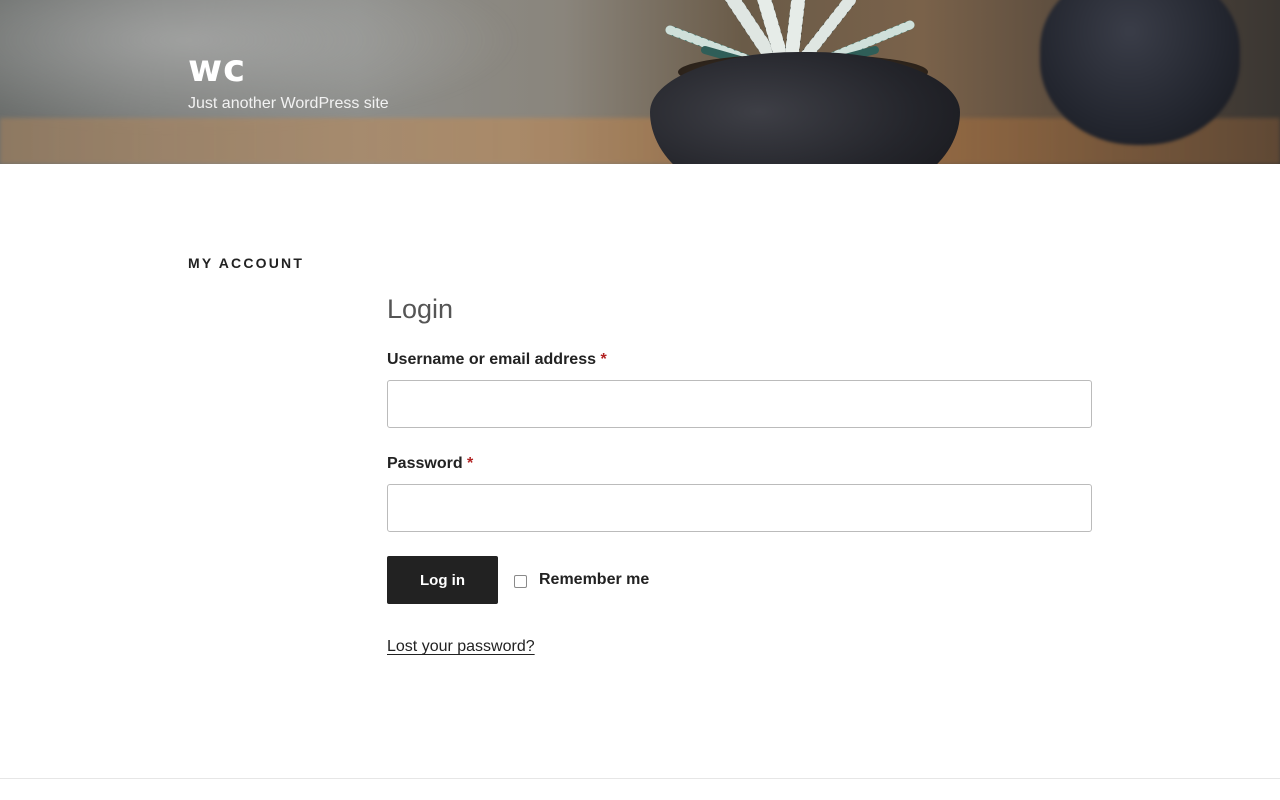 The image size is (1280, 800). What do you see at coordinates (246, 263) in the screenshot?
I see `page-title: MY ACCOUNT` at bounding box center [246, 263].